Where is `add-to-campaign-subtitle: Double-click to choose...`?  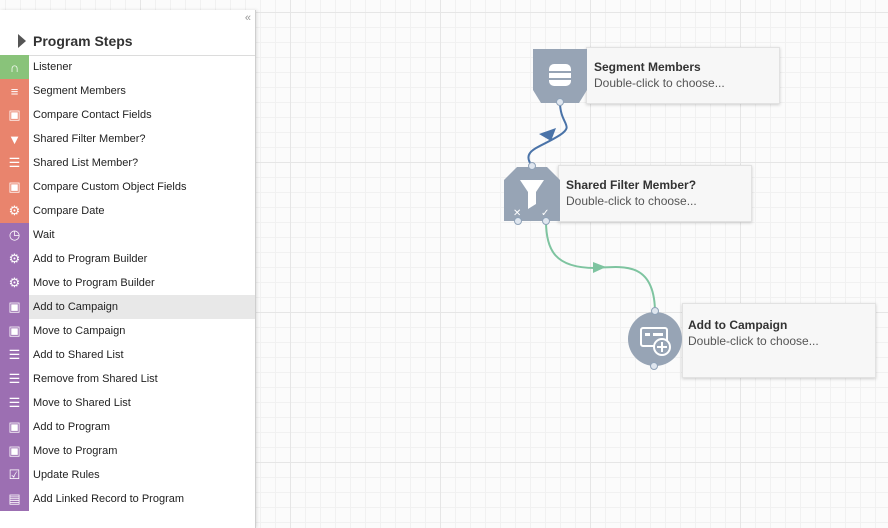
add-to-campaign-subtitle: Double-click to choose... is located at coordinates (753, 341).